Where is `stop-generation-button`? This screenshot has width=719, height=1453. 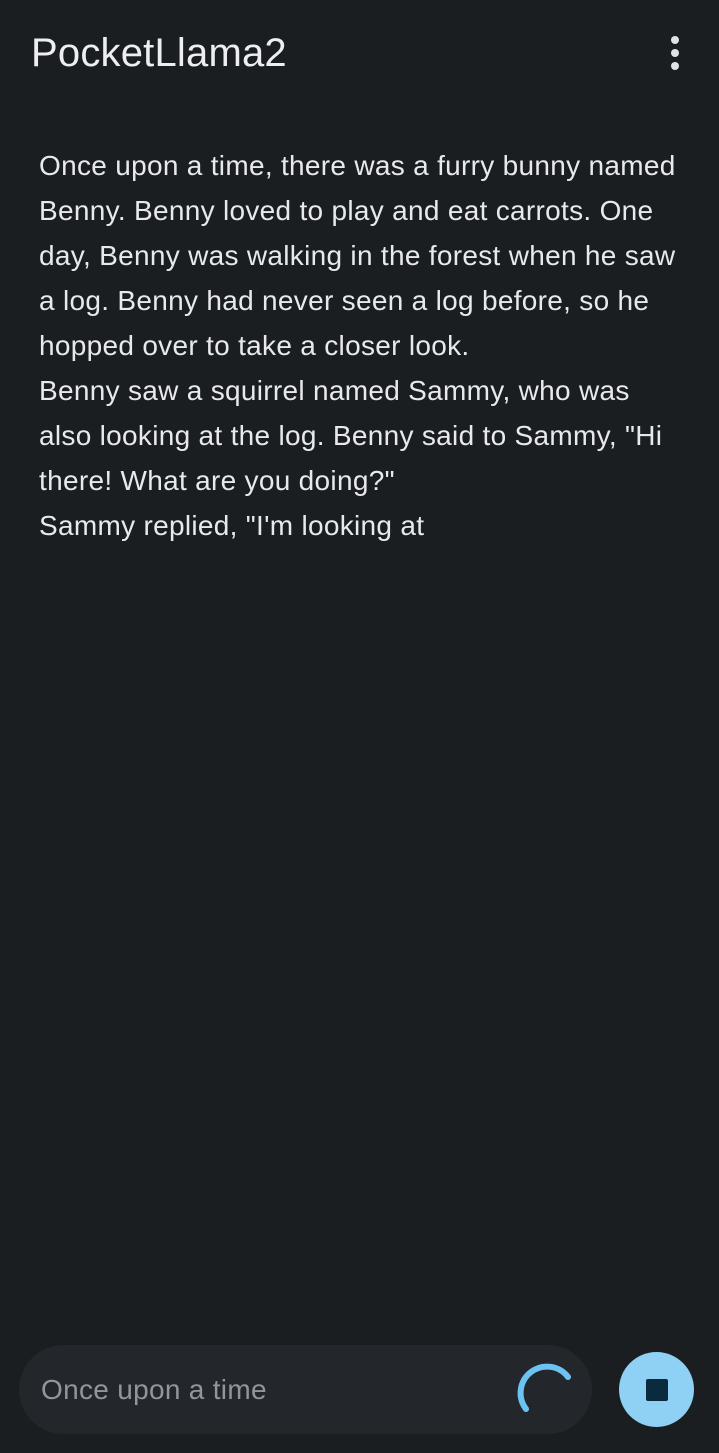 stop-generation-button is located at coordinates (656, 1389).